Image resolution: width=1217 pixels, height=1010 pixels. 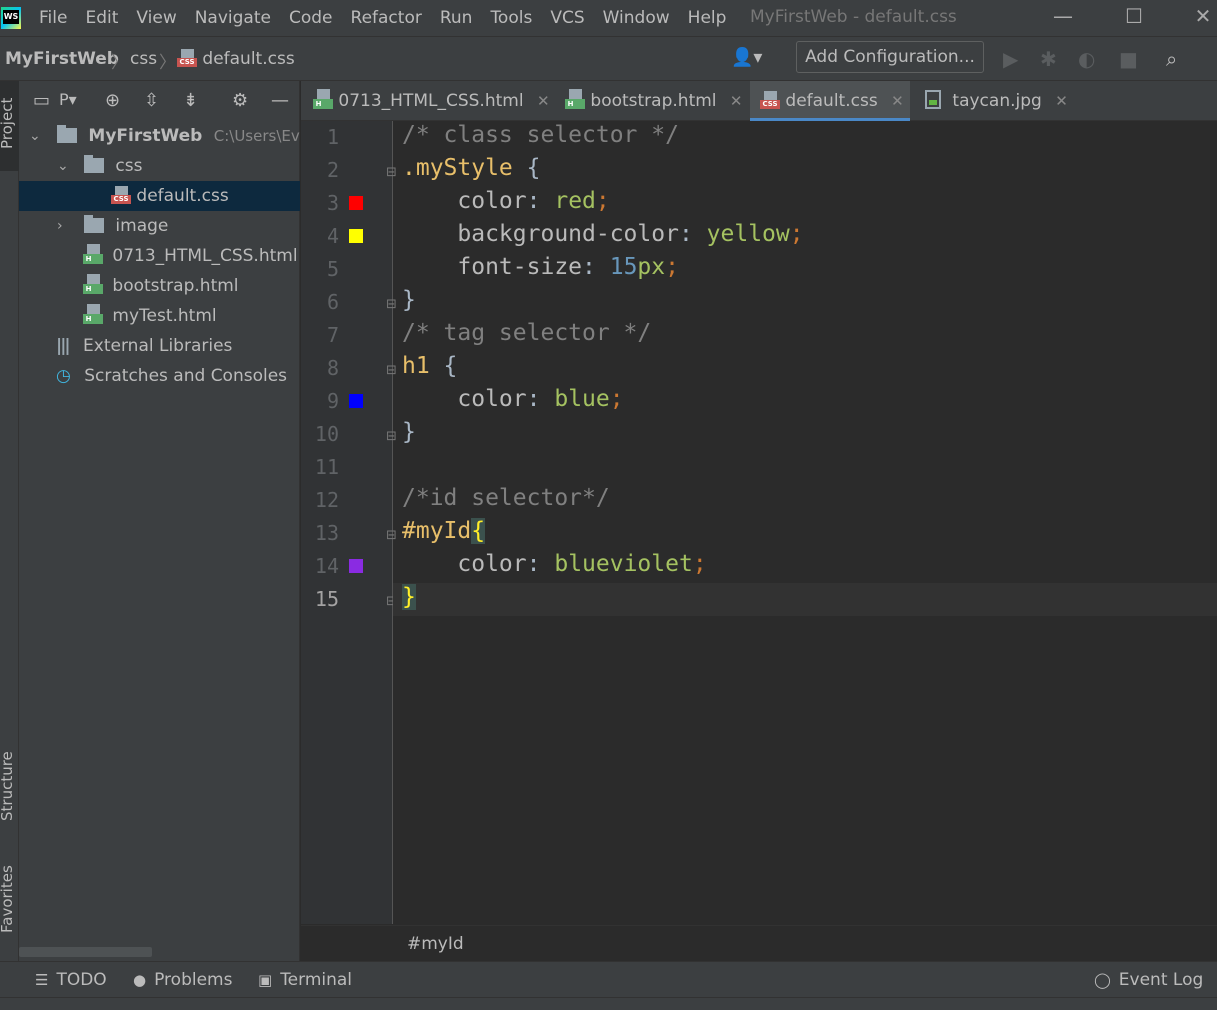 I want to click on tree-file-default-css: CSS default.css, so click(x=159, y=196).